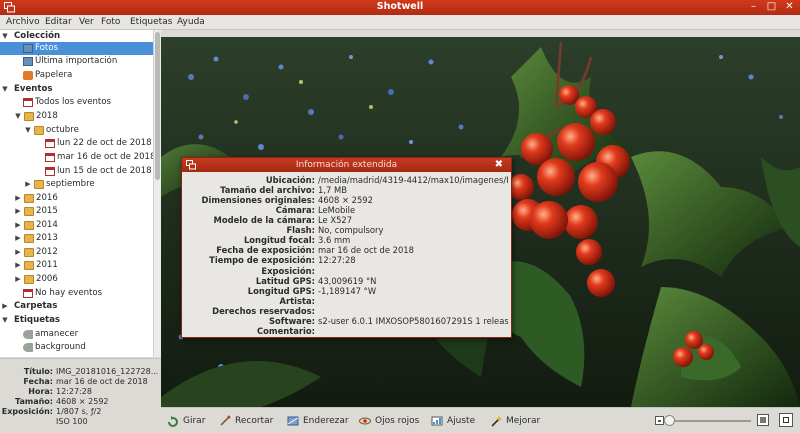 The image size is (800, 433). I want to click on menu-bar: Archivo Editar Ver Foto Etiquetas Ayuda, so click(400, 22).